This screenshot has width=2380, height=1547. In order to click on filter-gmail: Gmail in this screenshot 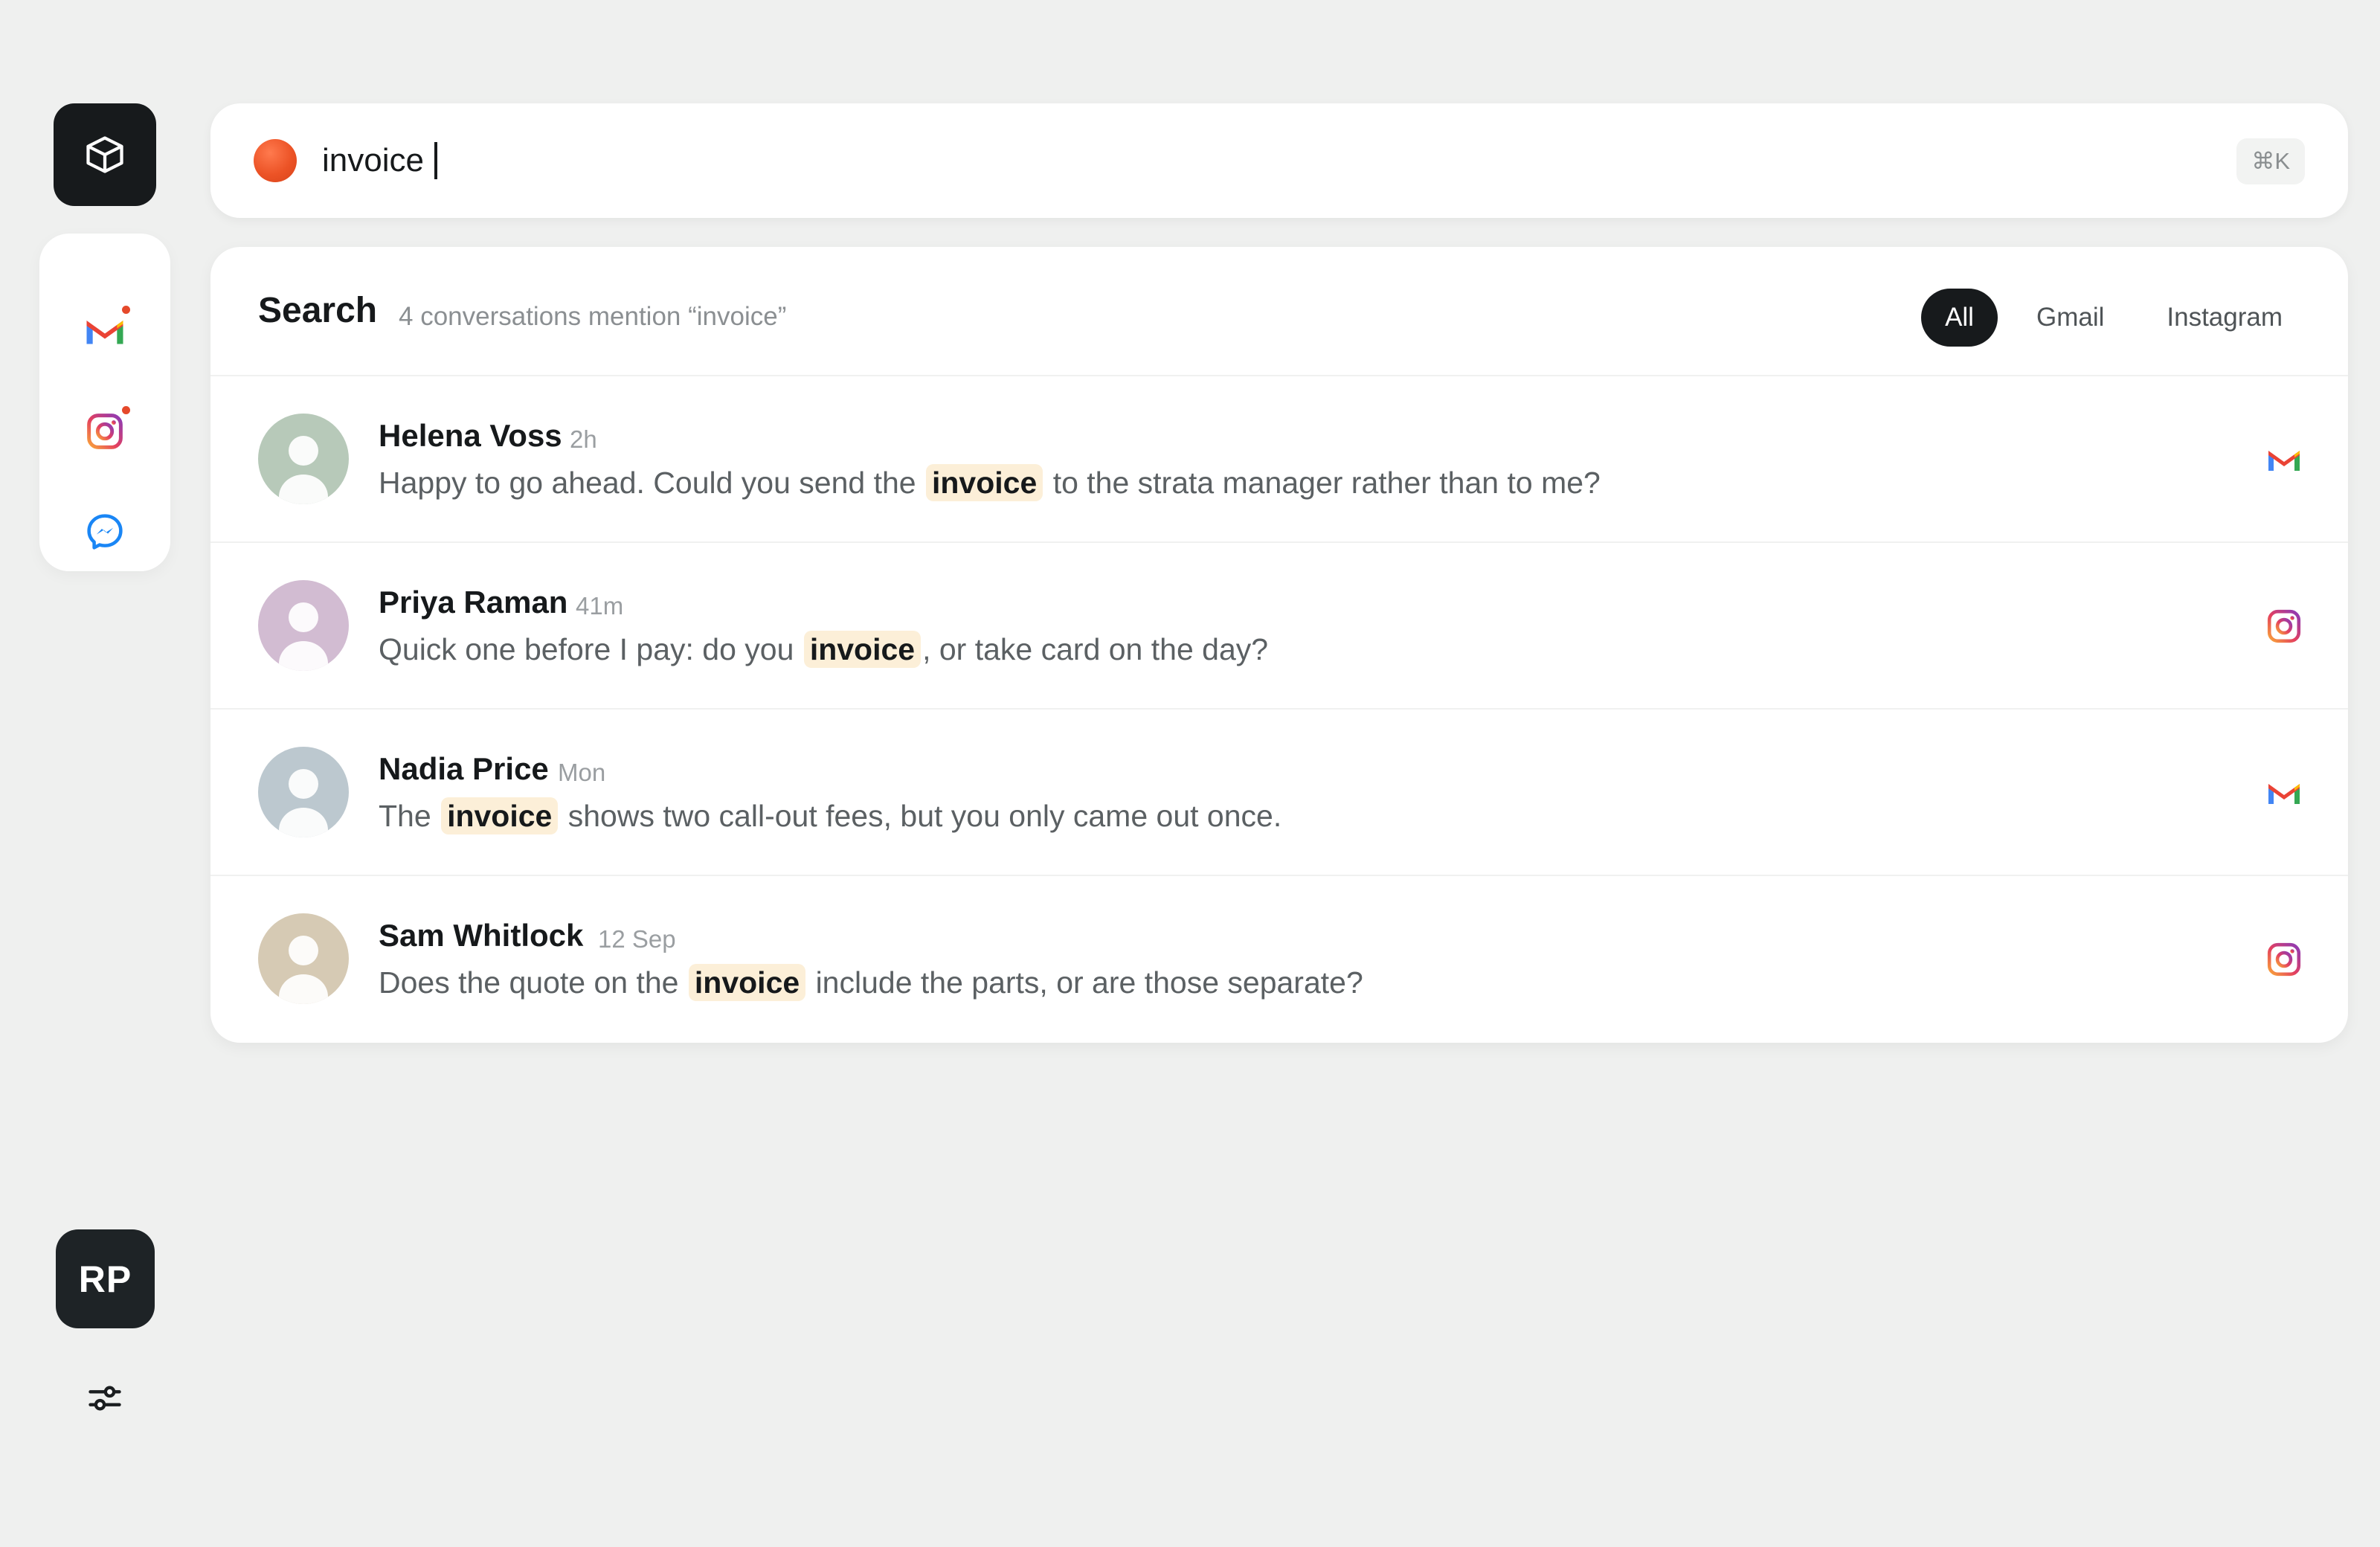, I will do `click(2070, 318)`.